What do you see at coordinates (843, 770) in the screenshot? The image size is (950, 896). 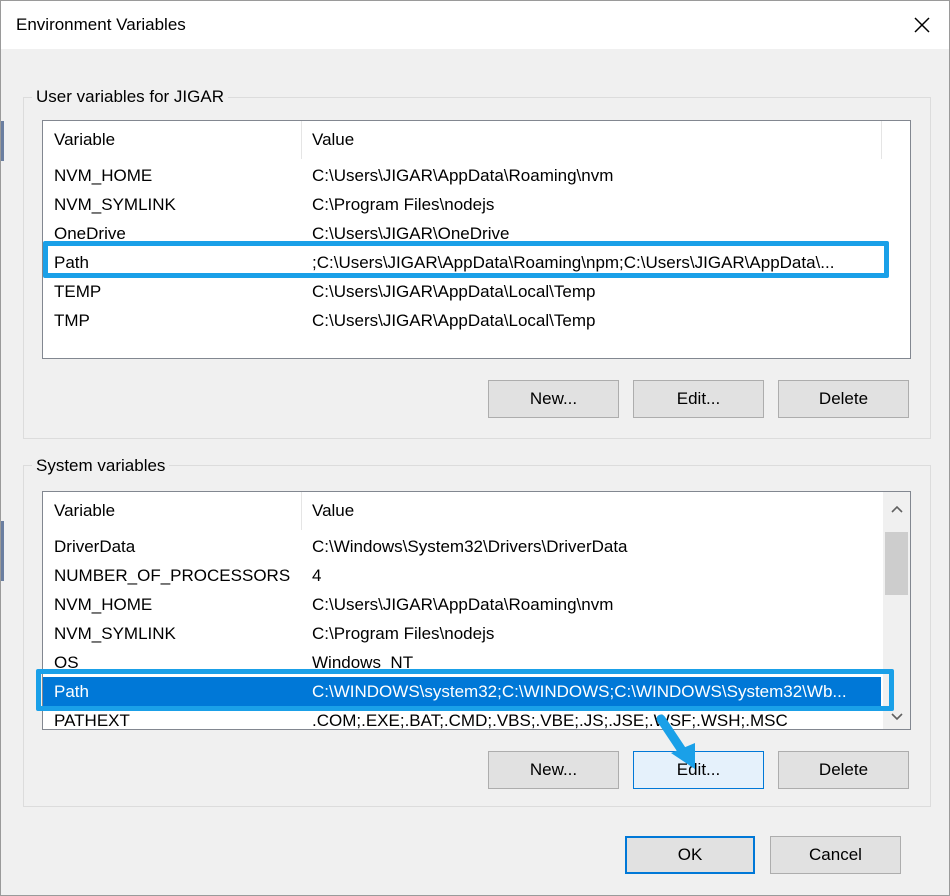 I see `system-delete-button: Delete` at bounding box center [843, 770].